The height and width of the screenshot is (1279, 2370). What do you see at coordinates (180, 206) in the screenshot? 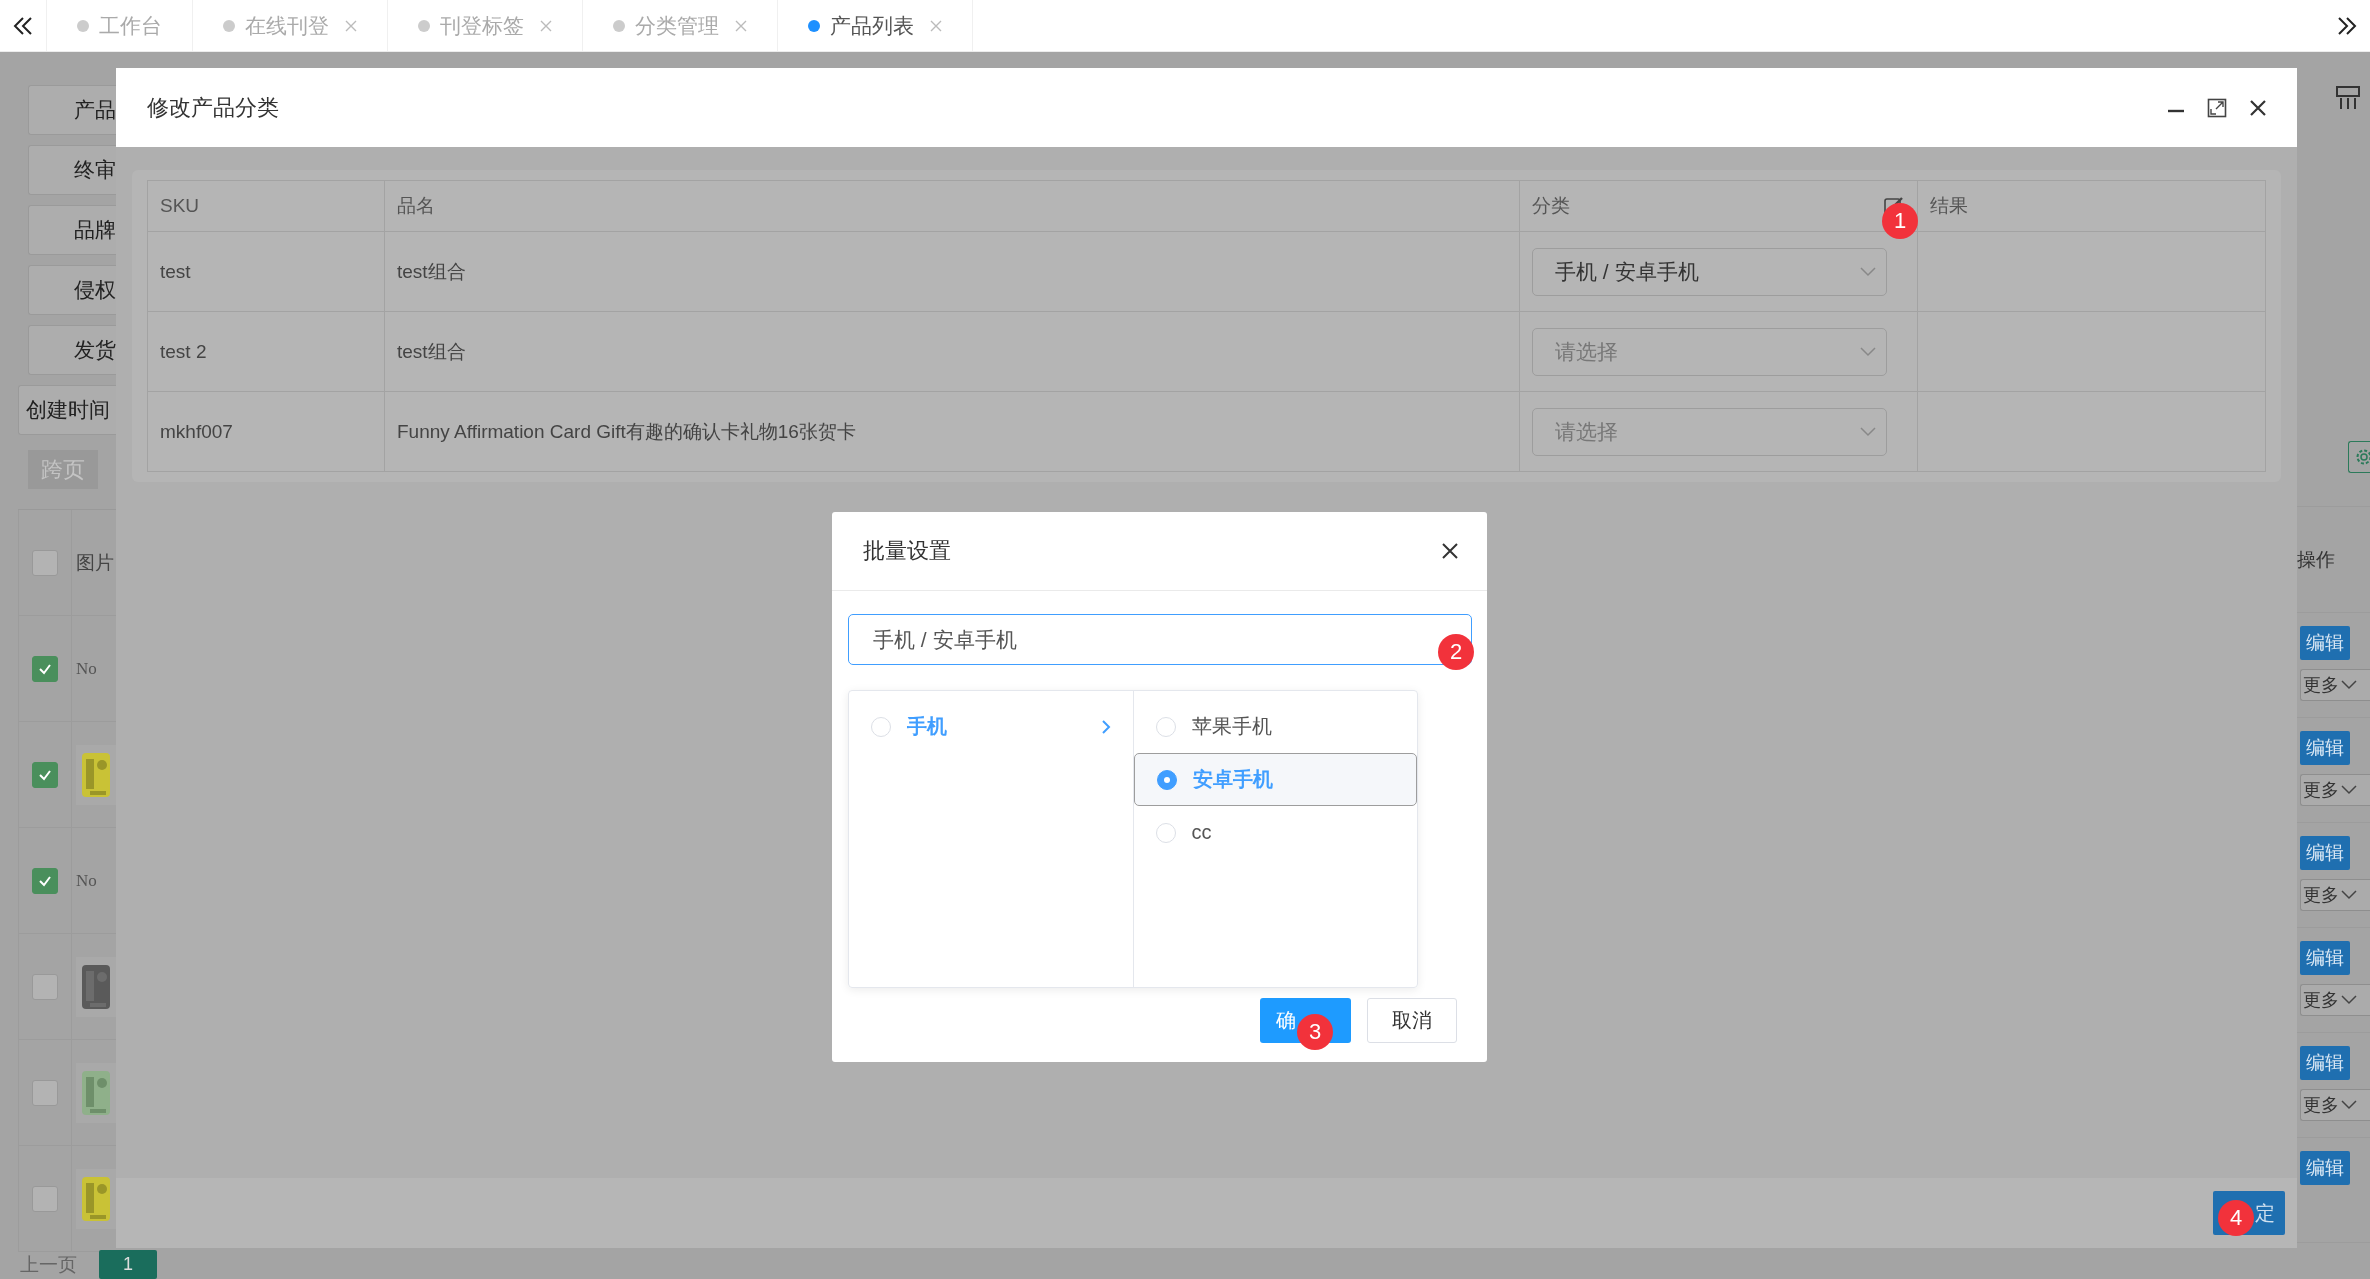
I see `column-header: SKU` at bounding box center [180, 206].